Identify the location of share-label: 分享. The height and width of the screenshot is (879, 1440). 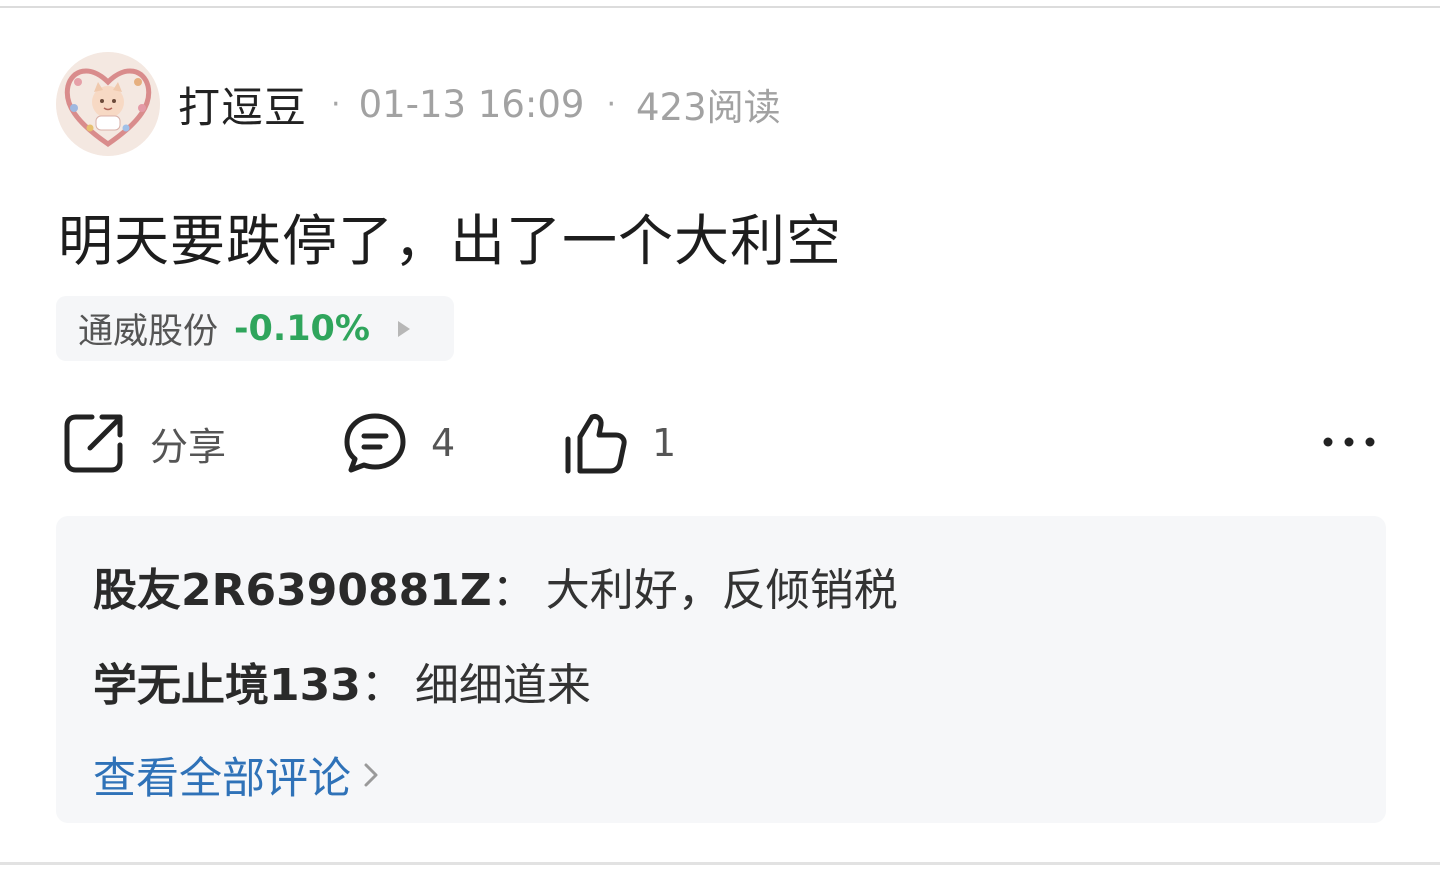
(188, 446).